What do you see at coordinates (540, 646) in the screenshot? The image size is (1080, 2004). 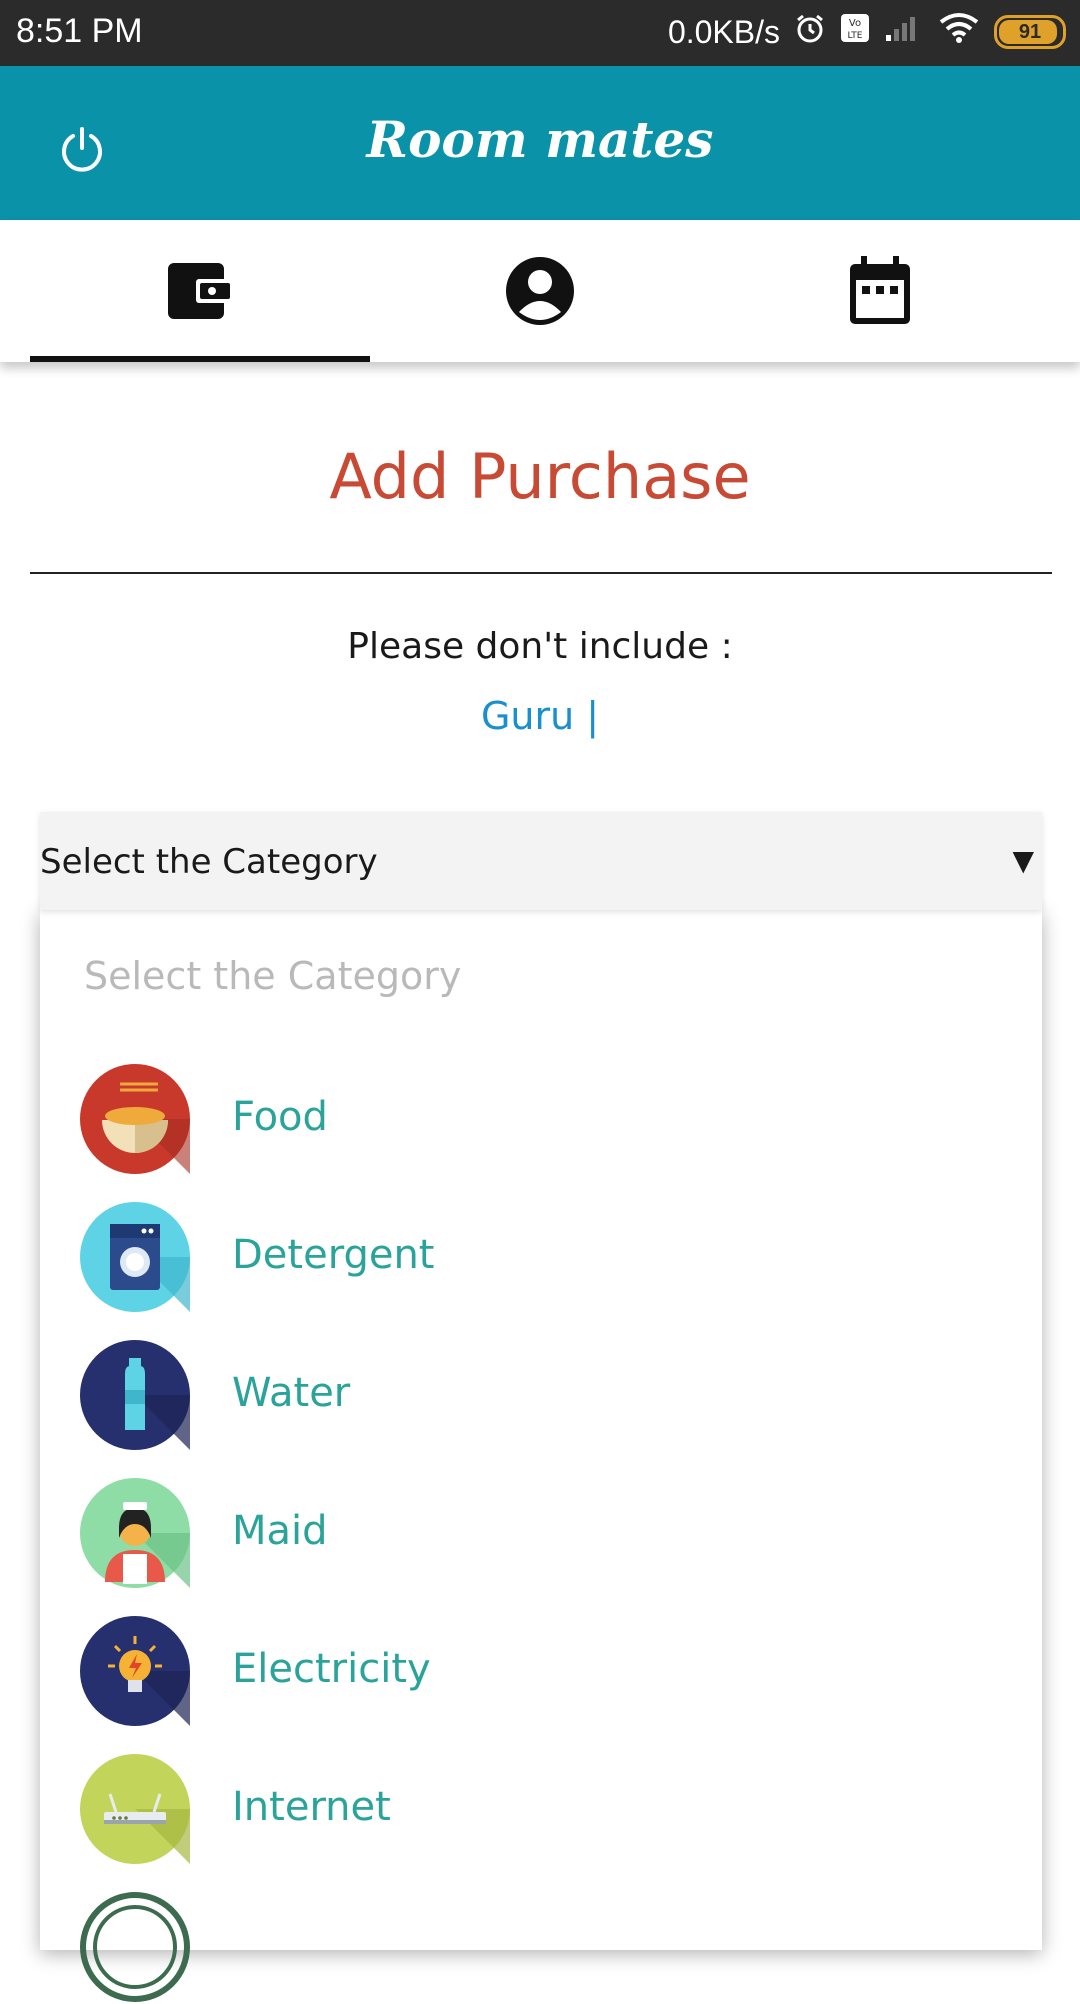 I see `exclude-note: Please don't include :` at bounding box center [540, 646].